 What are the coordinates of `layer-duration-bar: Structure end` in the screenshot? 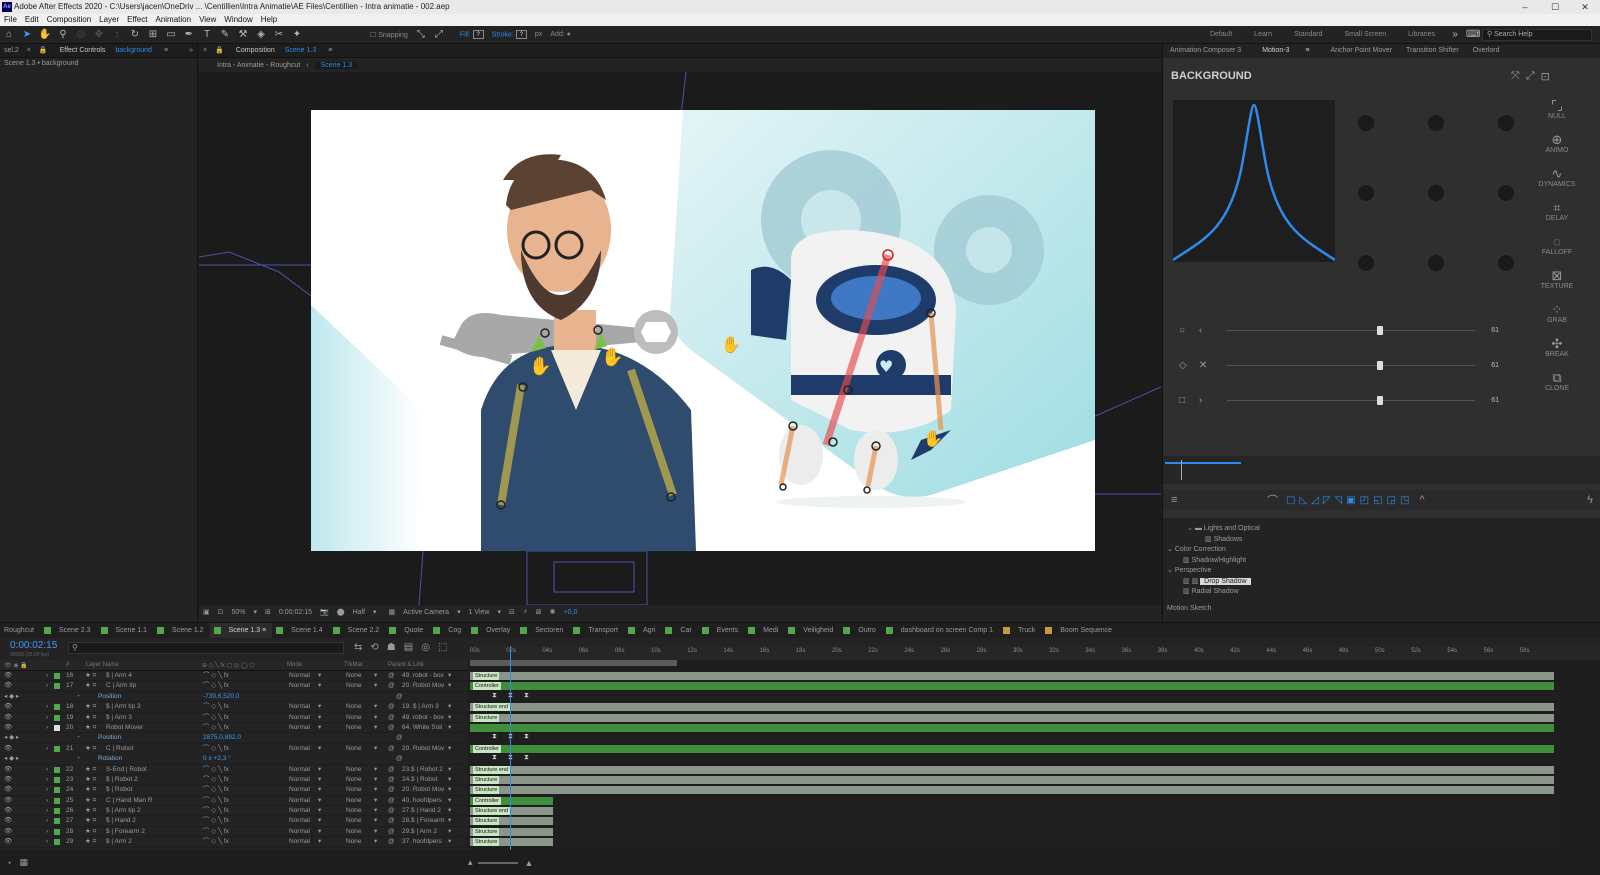 It's located at (1012, 769).